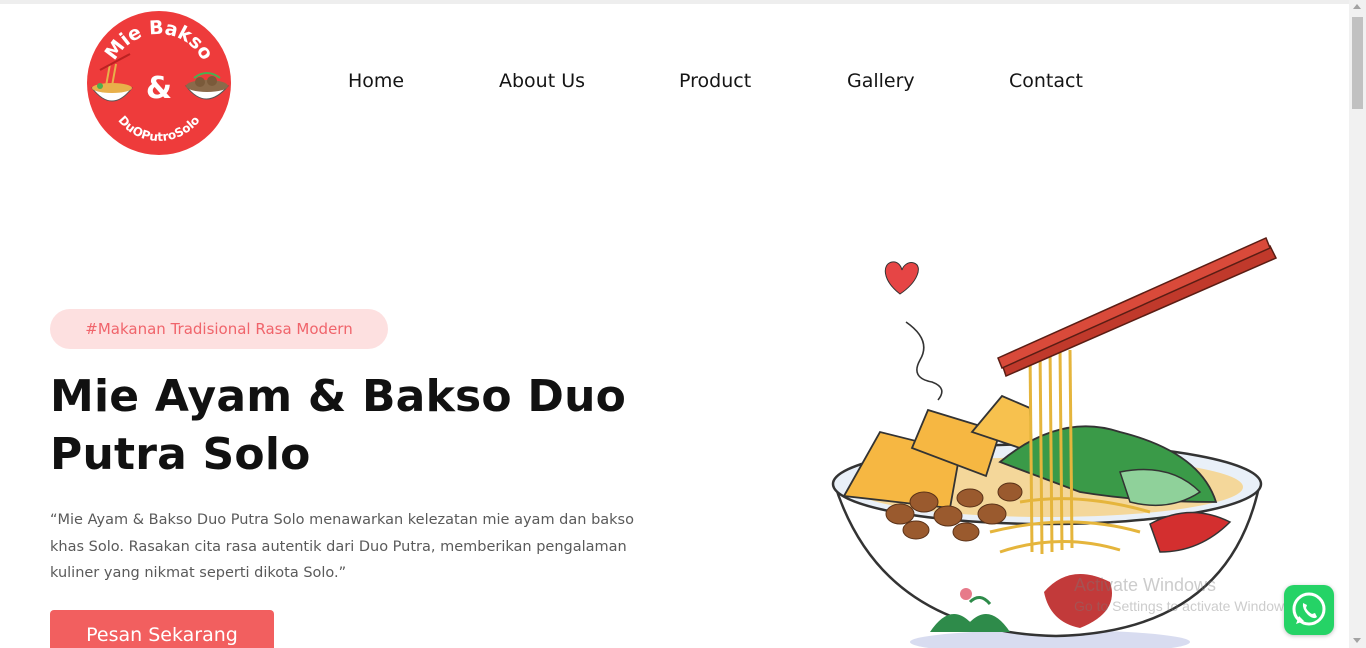 Image resolution: width=1366 pixels, height=648 pixels. What do you see at coordinates (881, 81) in the screenshot?
I see `nav-gallery: Gallery` at bounding box center [881, 81].